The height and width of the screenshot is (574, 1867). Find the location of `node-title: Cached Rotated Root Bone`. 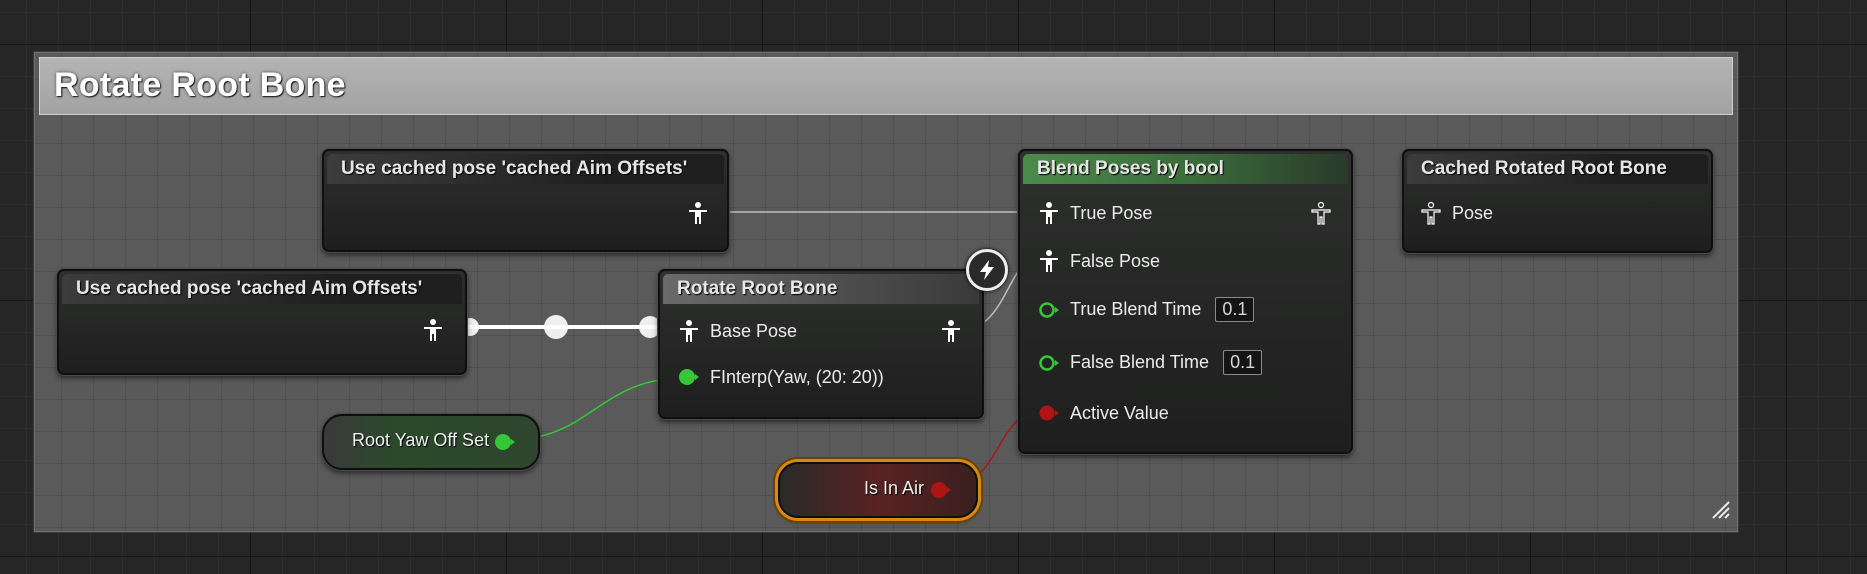

node-title: Cached Rotated Root Bone is located at coordinates (1544, 168).